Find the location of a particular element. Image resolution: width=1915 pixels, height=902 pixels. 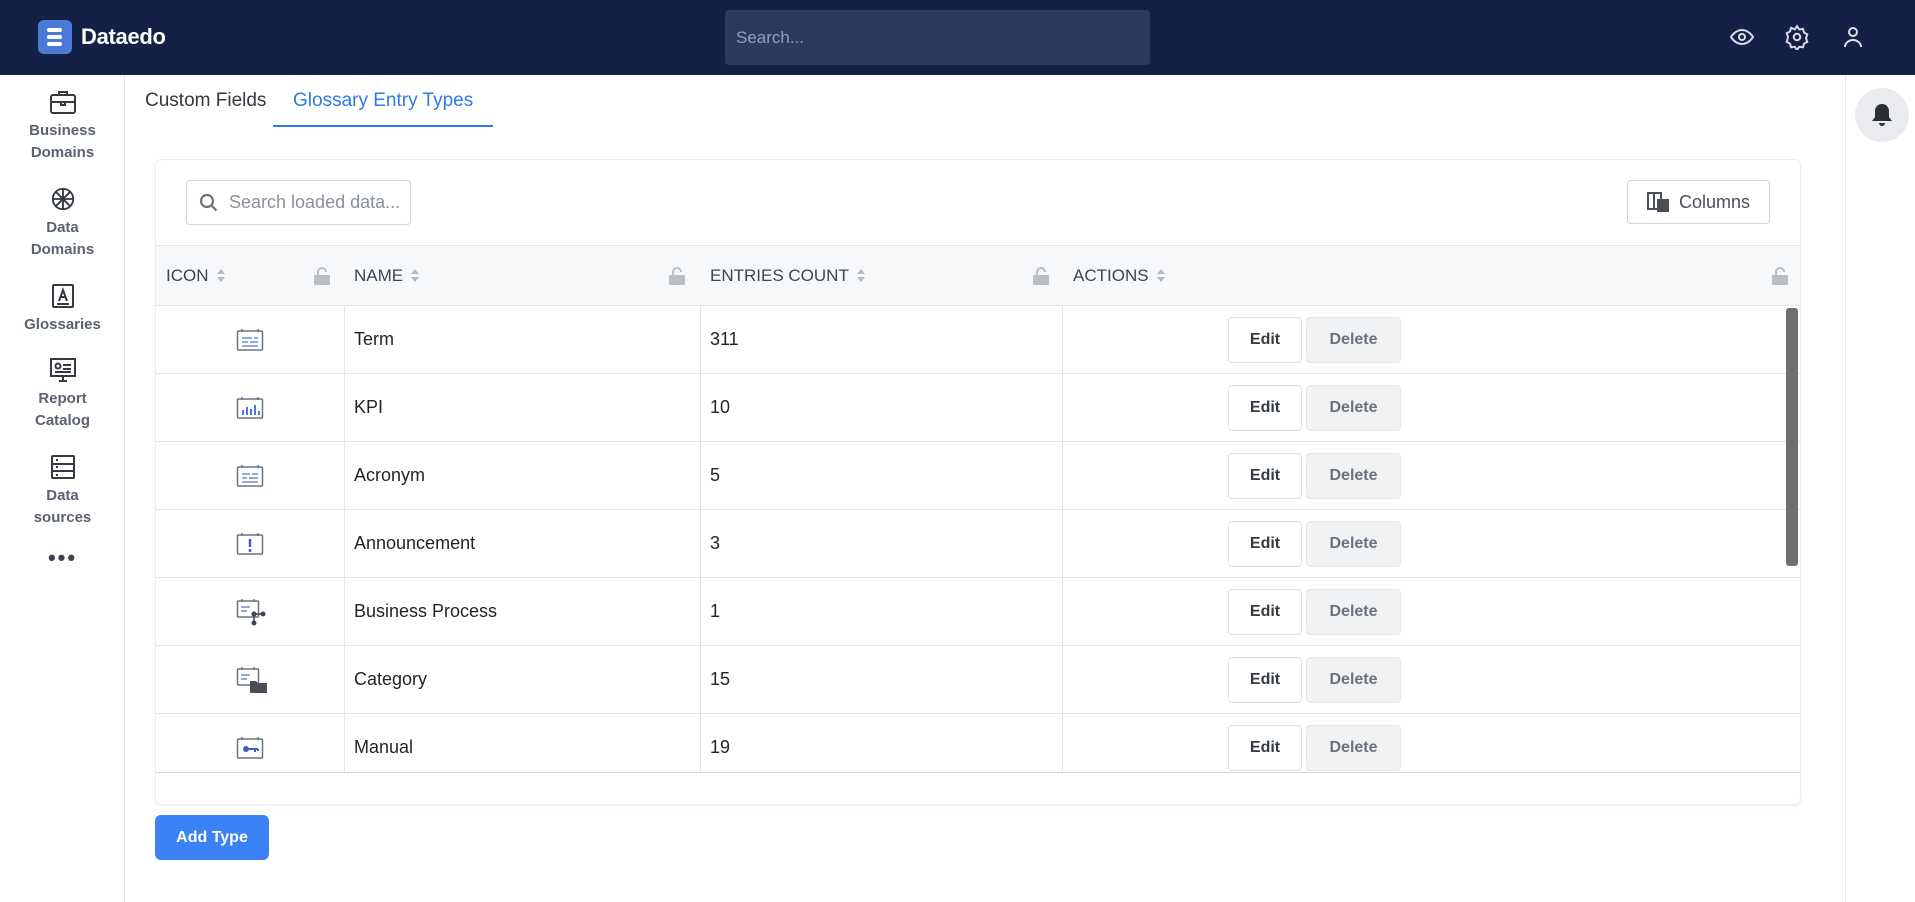

row-name: Announcement is located at coordinates (415, 543).